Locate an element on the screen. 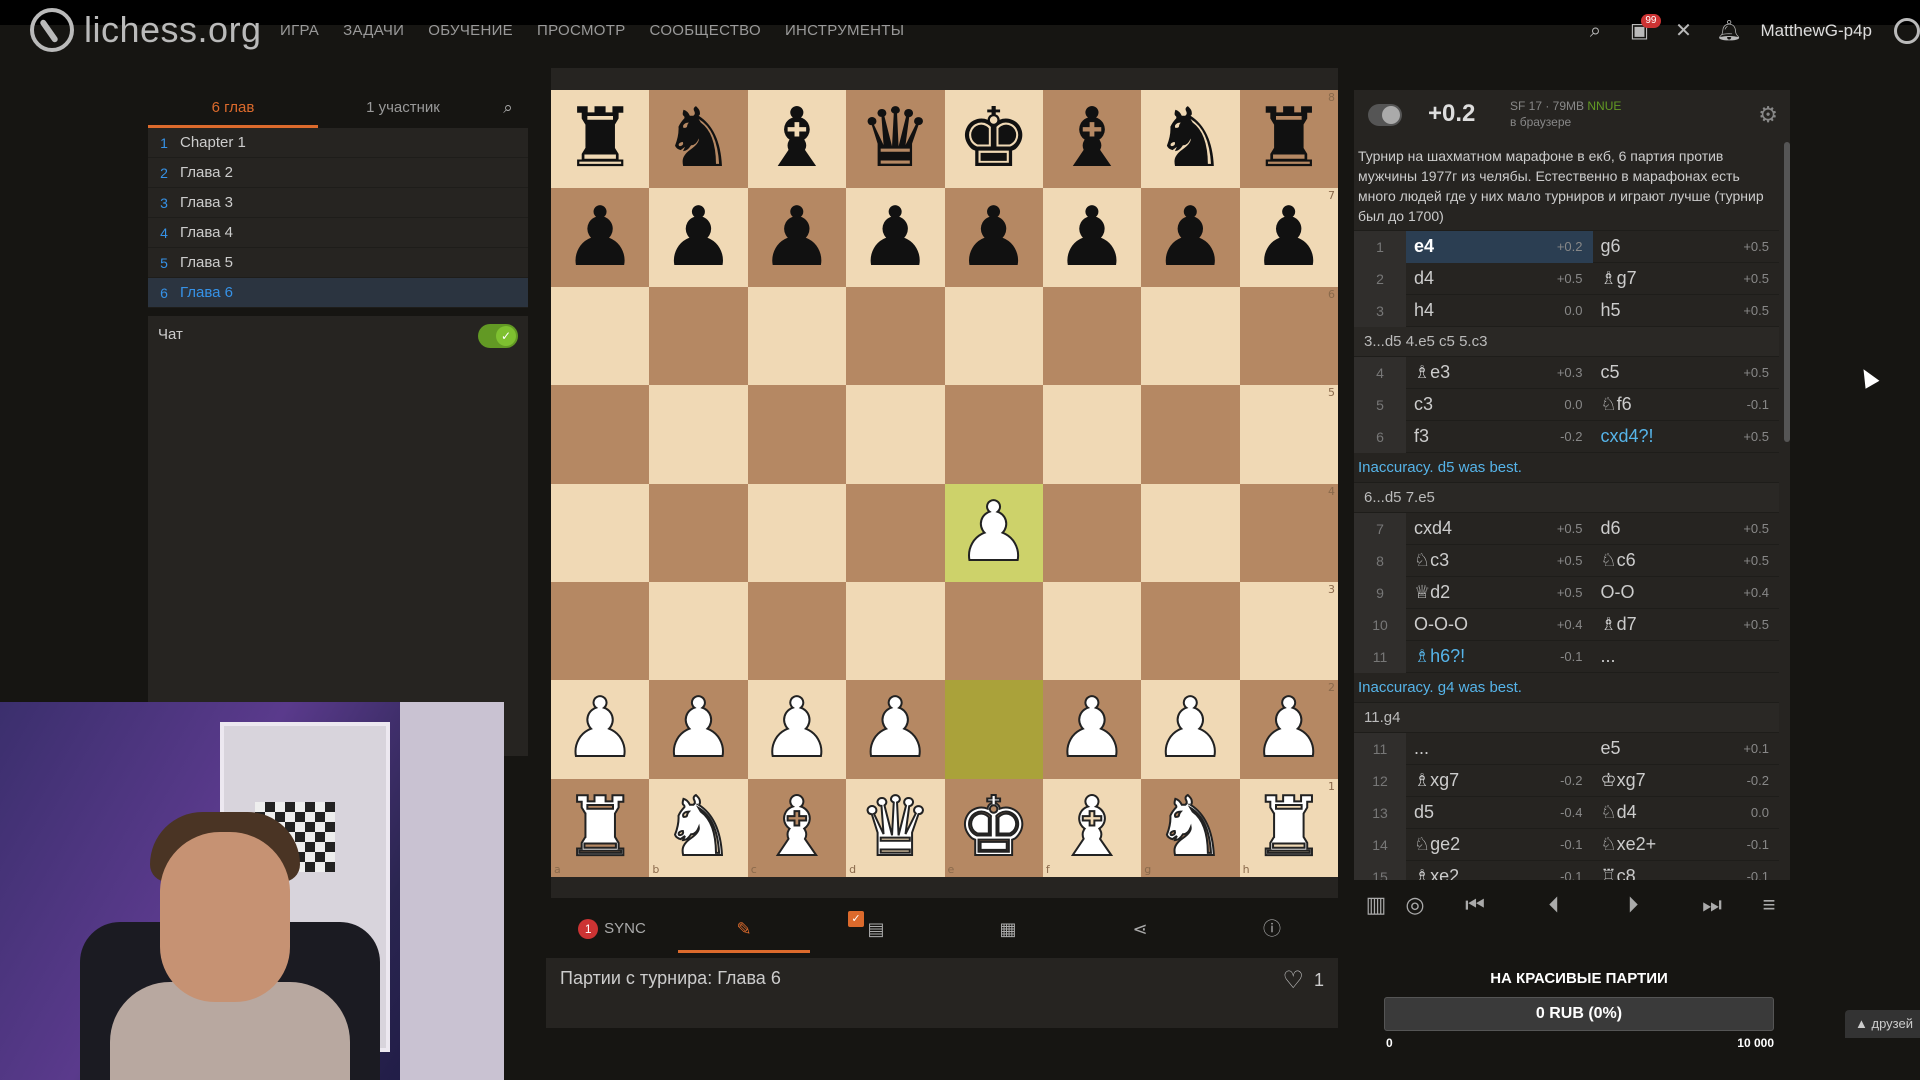 This screenshot has height=1080, width=1920. square-e8: ♚ is located at coordinates (993, 139).